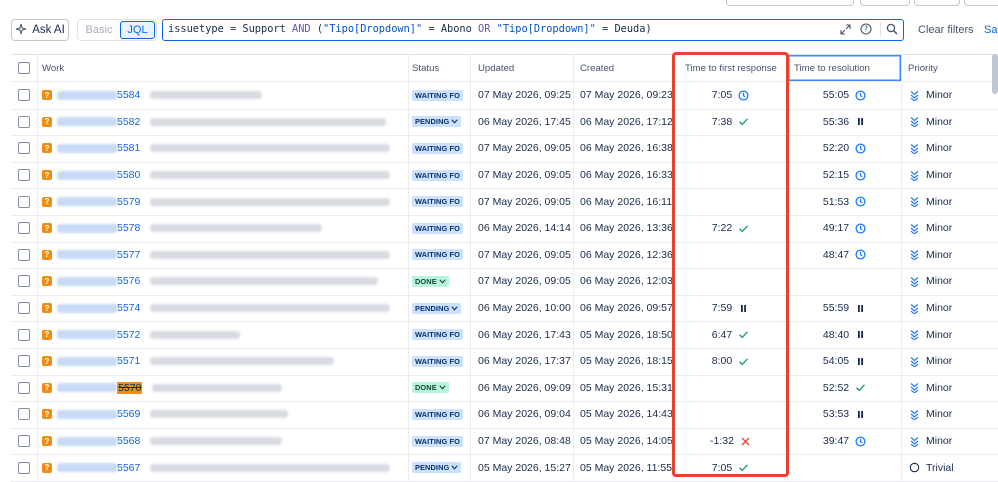  I want to click on issue-key-number: 5578, so click(128, 228).